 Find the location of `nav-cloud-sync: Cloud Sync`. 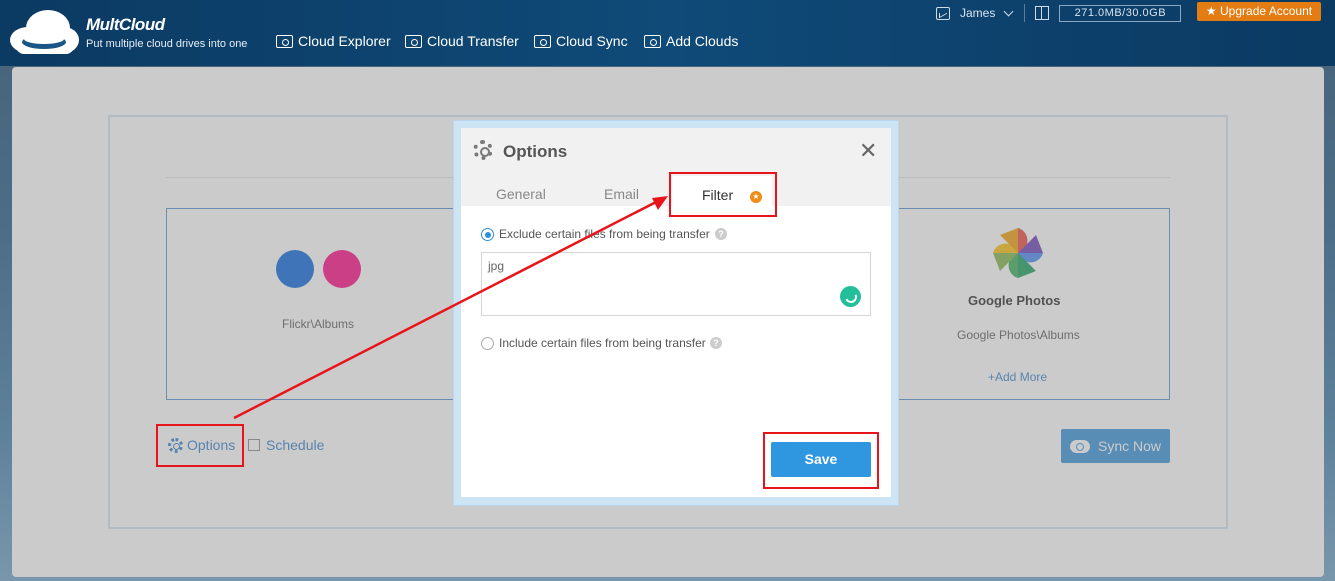

nav-cloud-sync: Cloud Sync is located at coordinates (581, 41).